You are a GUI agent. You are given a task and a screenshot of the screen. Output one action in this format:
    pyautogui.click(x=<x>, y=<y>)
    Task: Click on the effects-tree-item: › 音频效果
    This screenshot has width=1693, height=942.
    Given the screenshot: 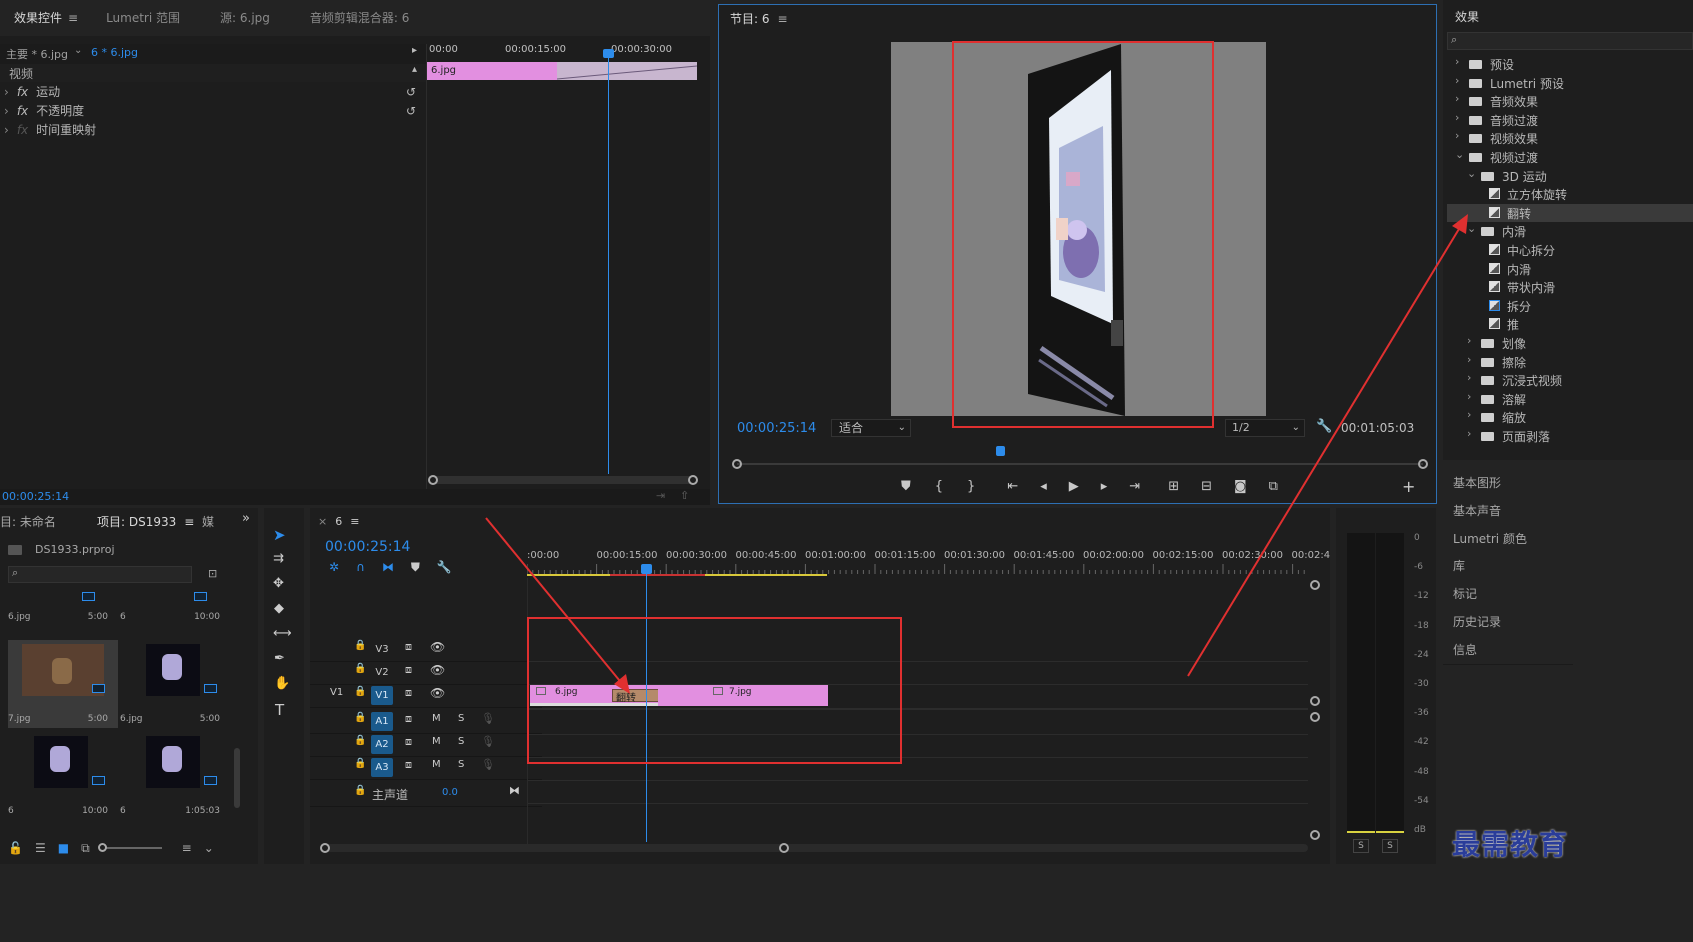 What is the action you would take?
    pyautogui.click(x=1570, y=101)
    